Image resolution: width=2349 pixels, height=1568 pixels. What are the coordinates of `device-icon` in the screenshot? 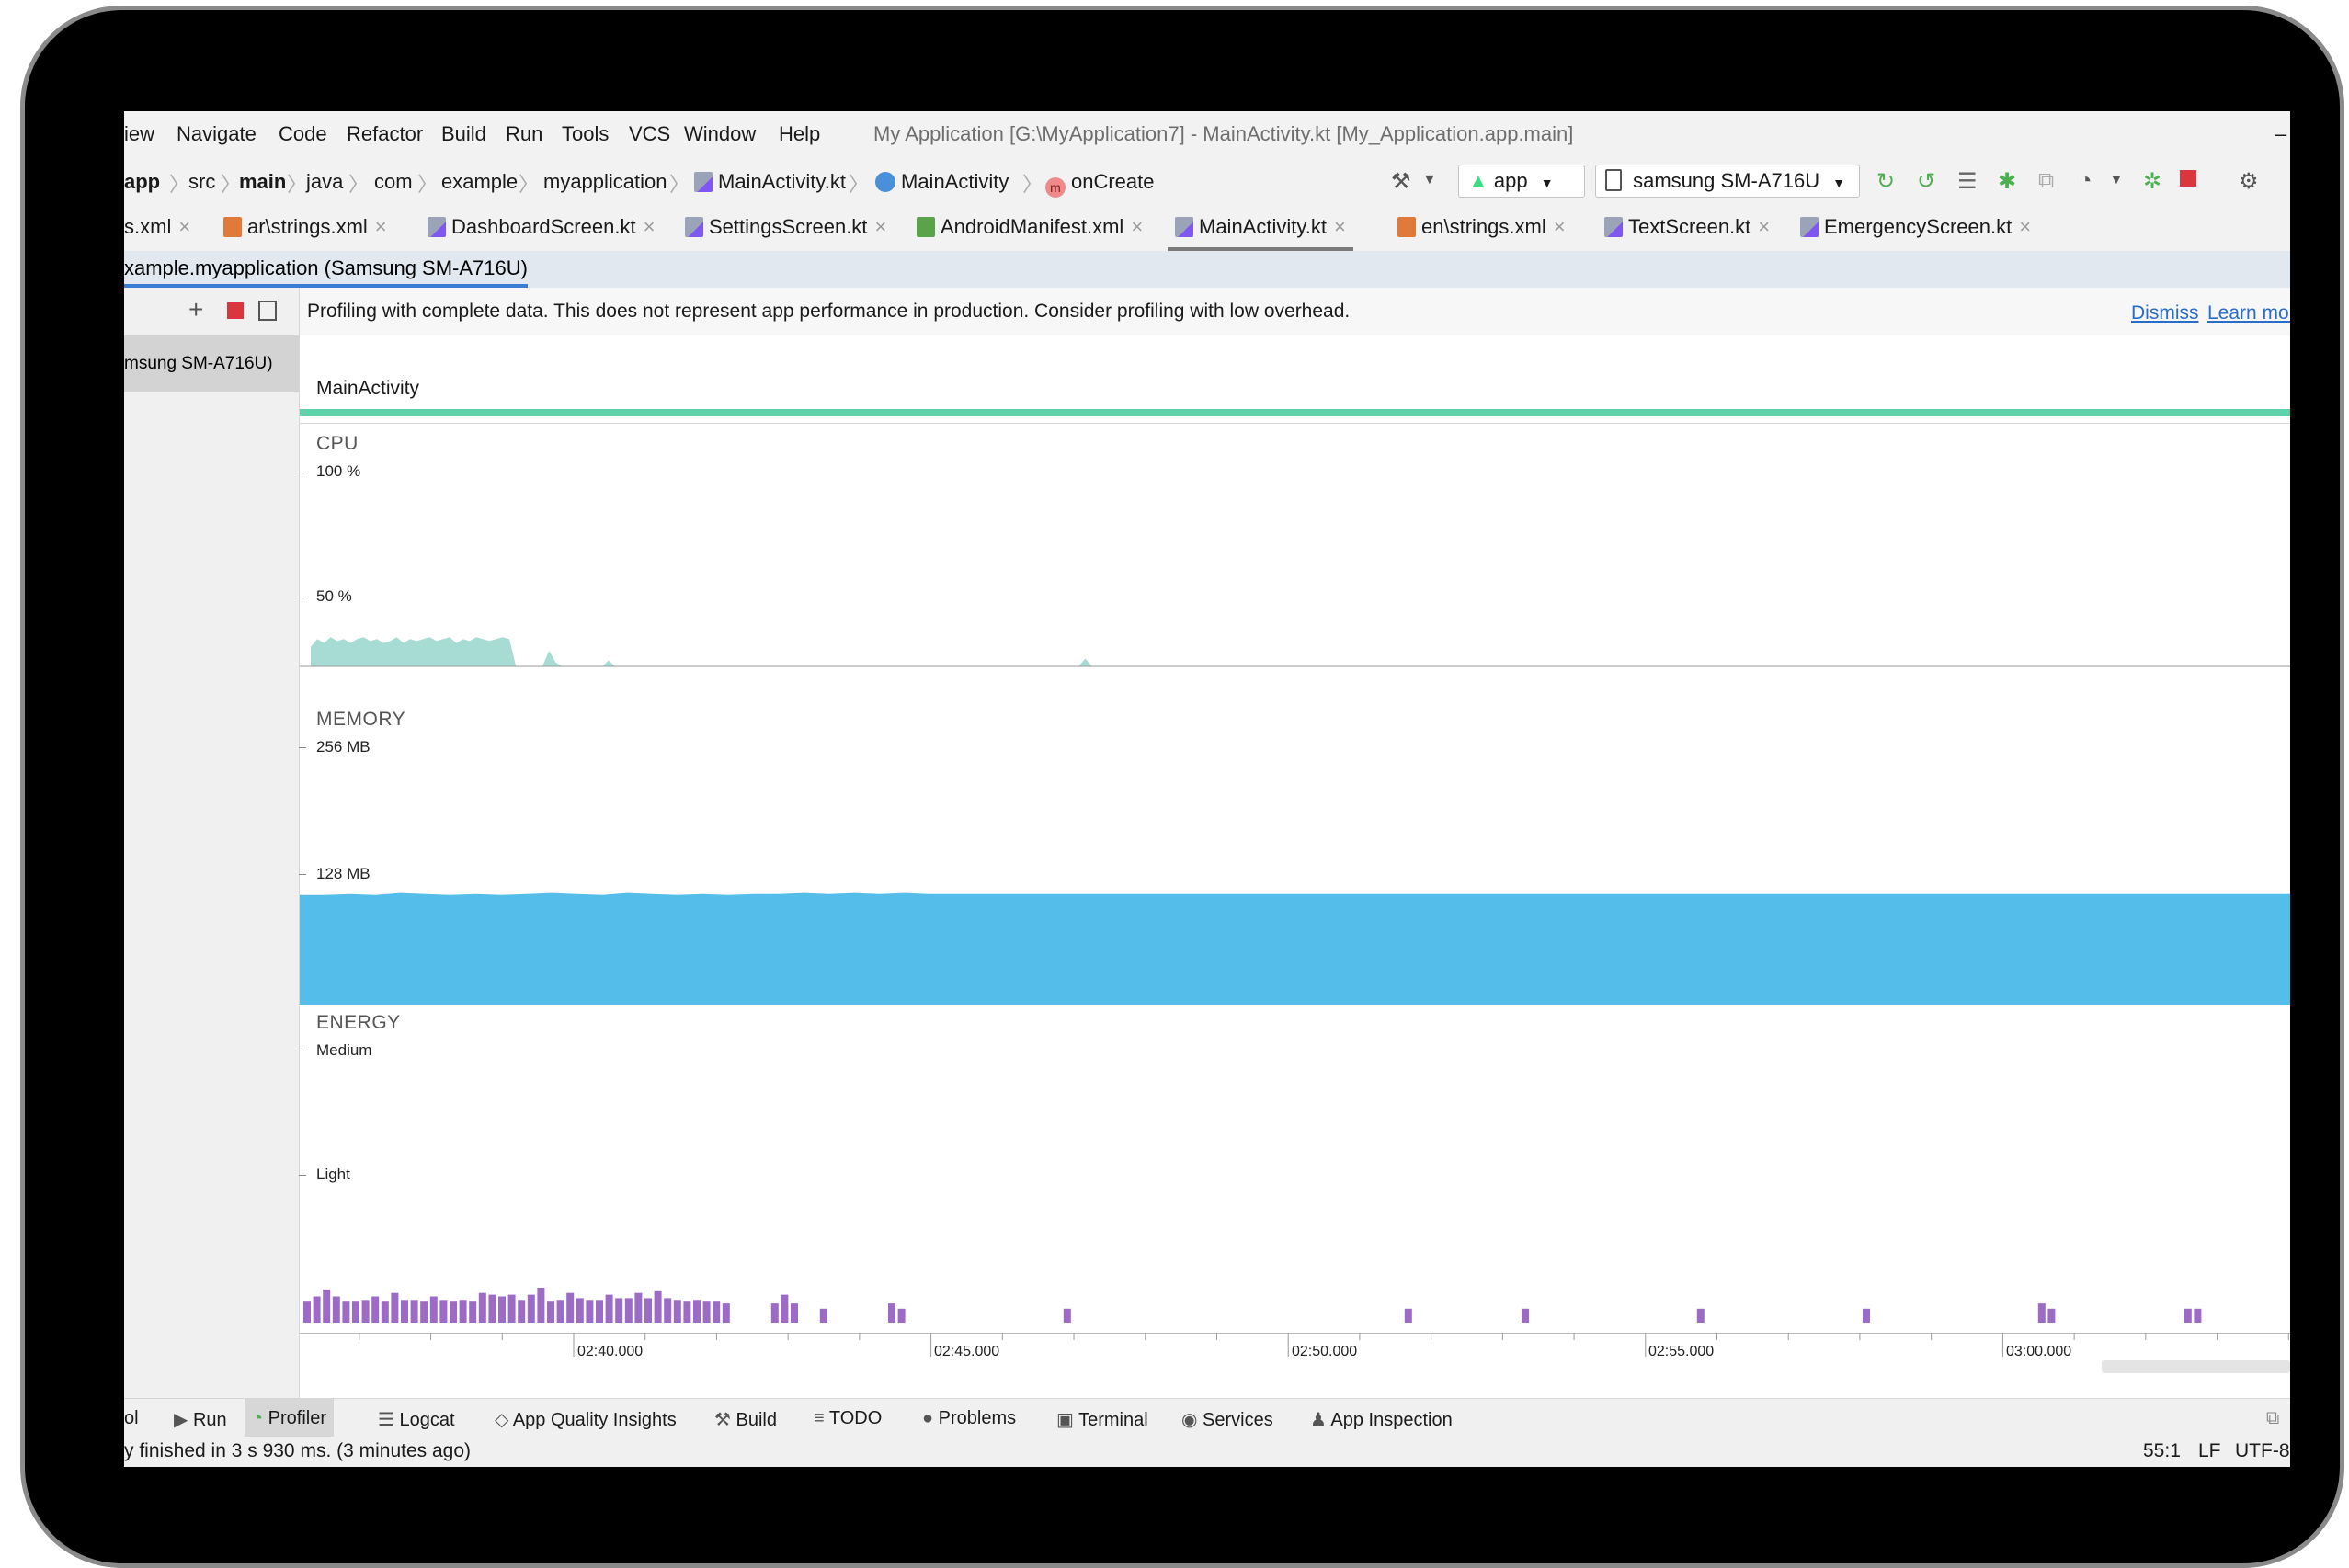 It's located at (1614, 180).